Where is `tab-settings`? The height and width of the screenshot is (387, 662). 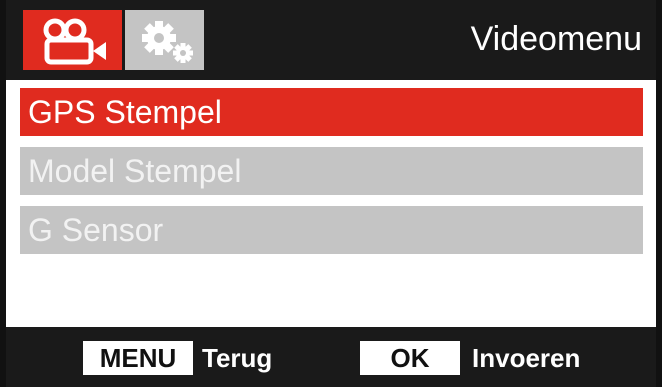 tab-settings is located at coordinates (164, 40).